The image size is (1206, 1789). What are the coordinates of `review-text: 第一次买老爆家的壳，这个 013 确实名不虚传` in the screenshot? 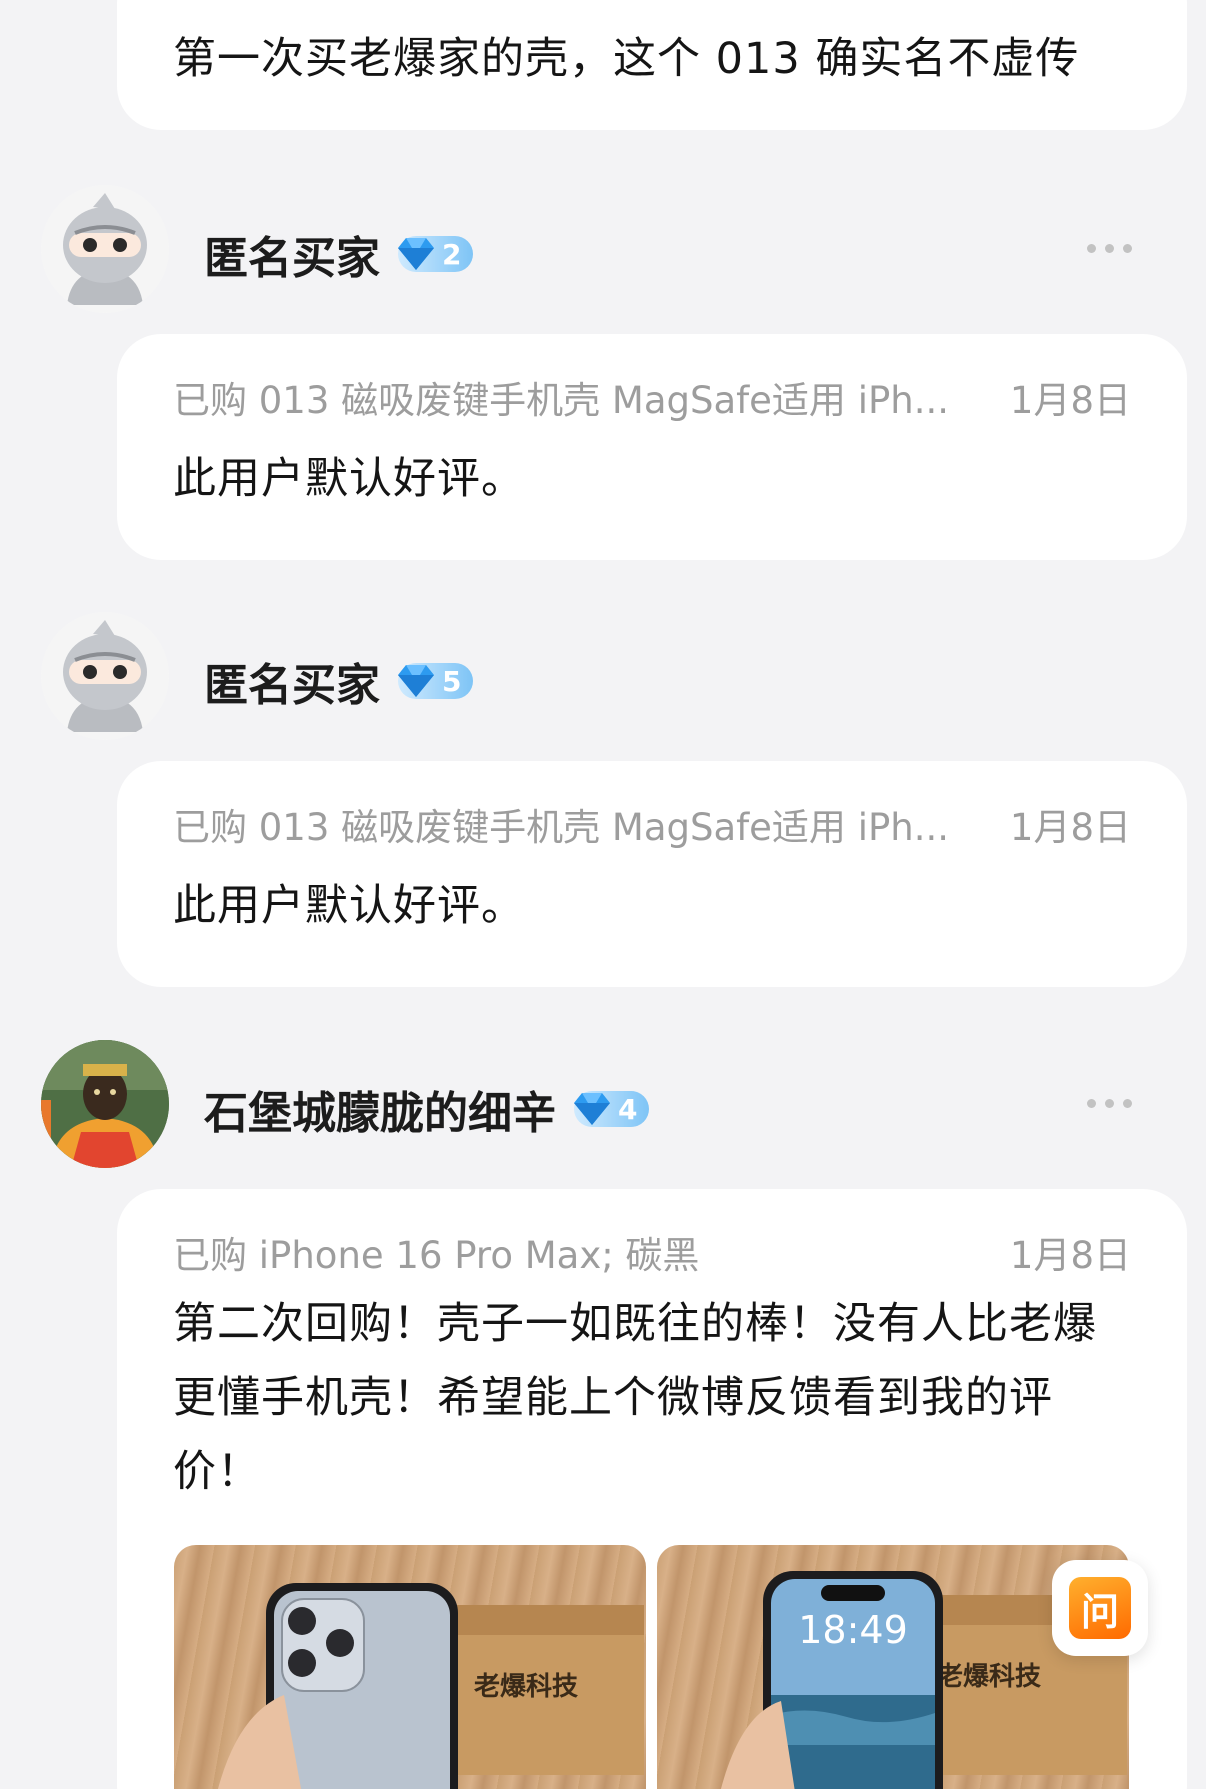 It's located at (626, 59).